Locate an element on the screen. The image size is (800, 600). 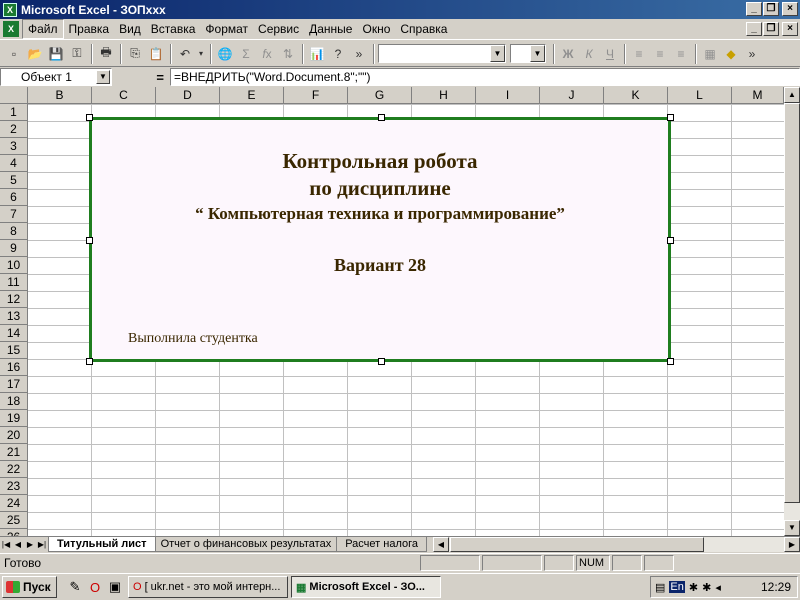
row-header: 6 is located at coordinates (14, 197).